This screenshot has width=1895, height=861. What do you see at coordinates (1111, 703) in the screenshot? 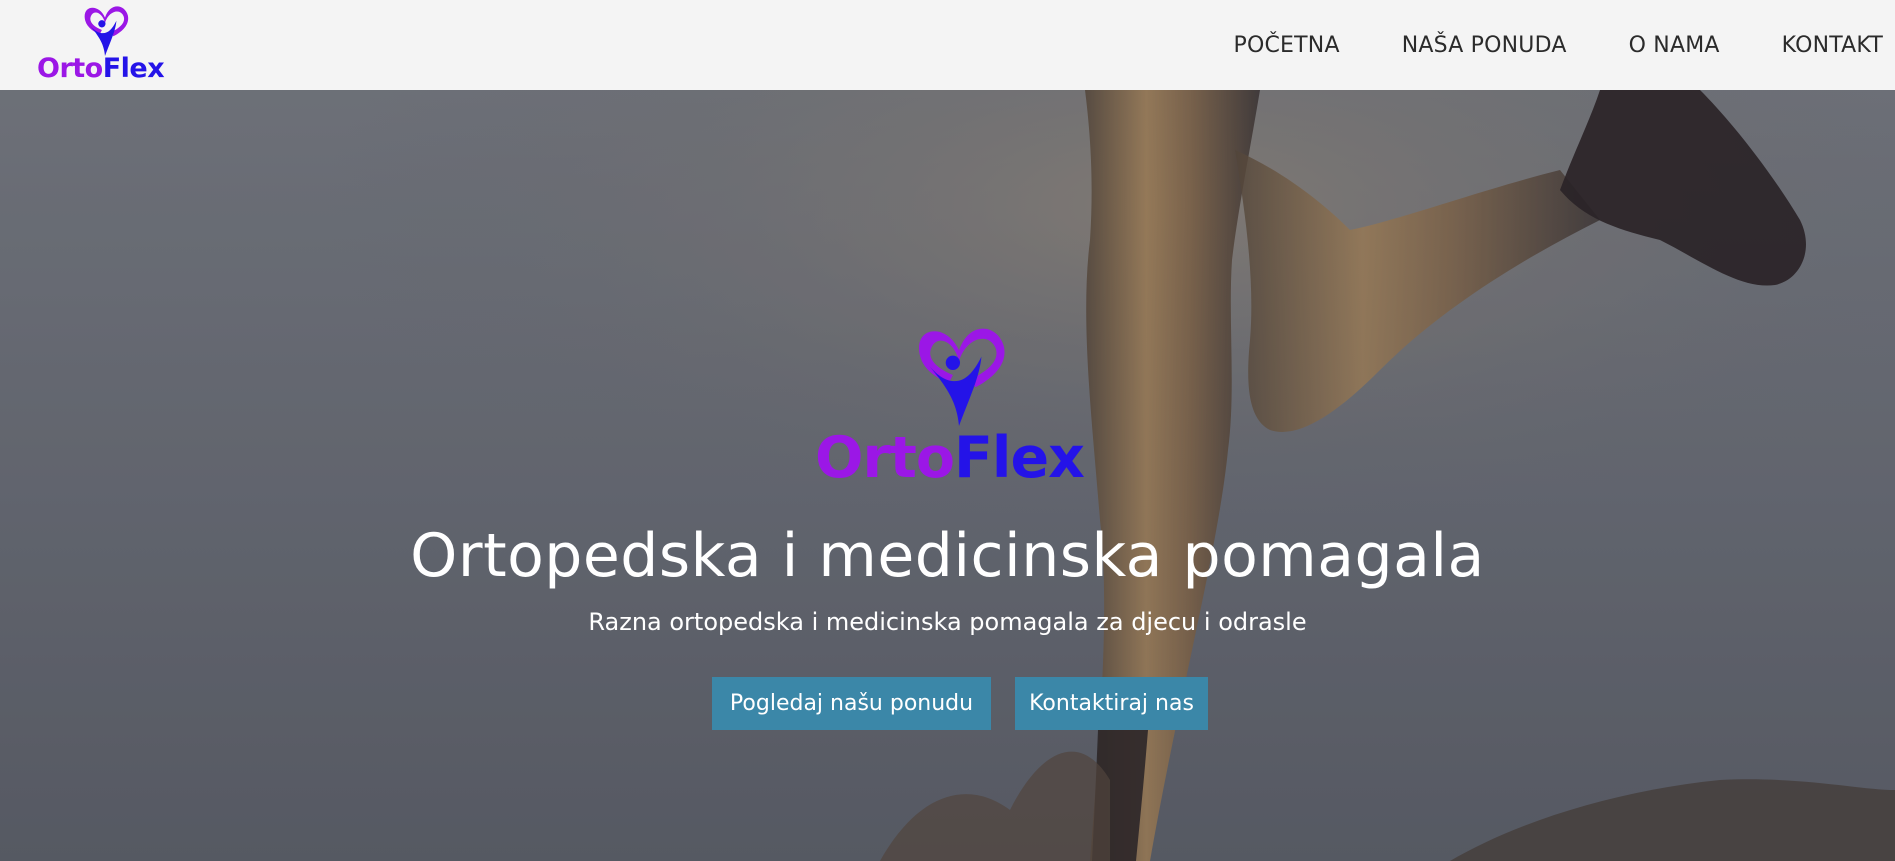
I see `contact-us-button: Kontaktiraj nas` at bounding box center [1111, 703].